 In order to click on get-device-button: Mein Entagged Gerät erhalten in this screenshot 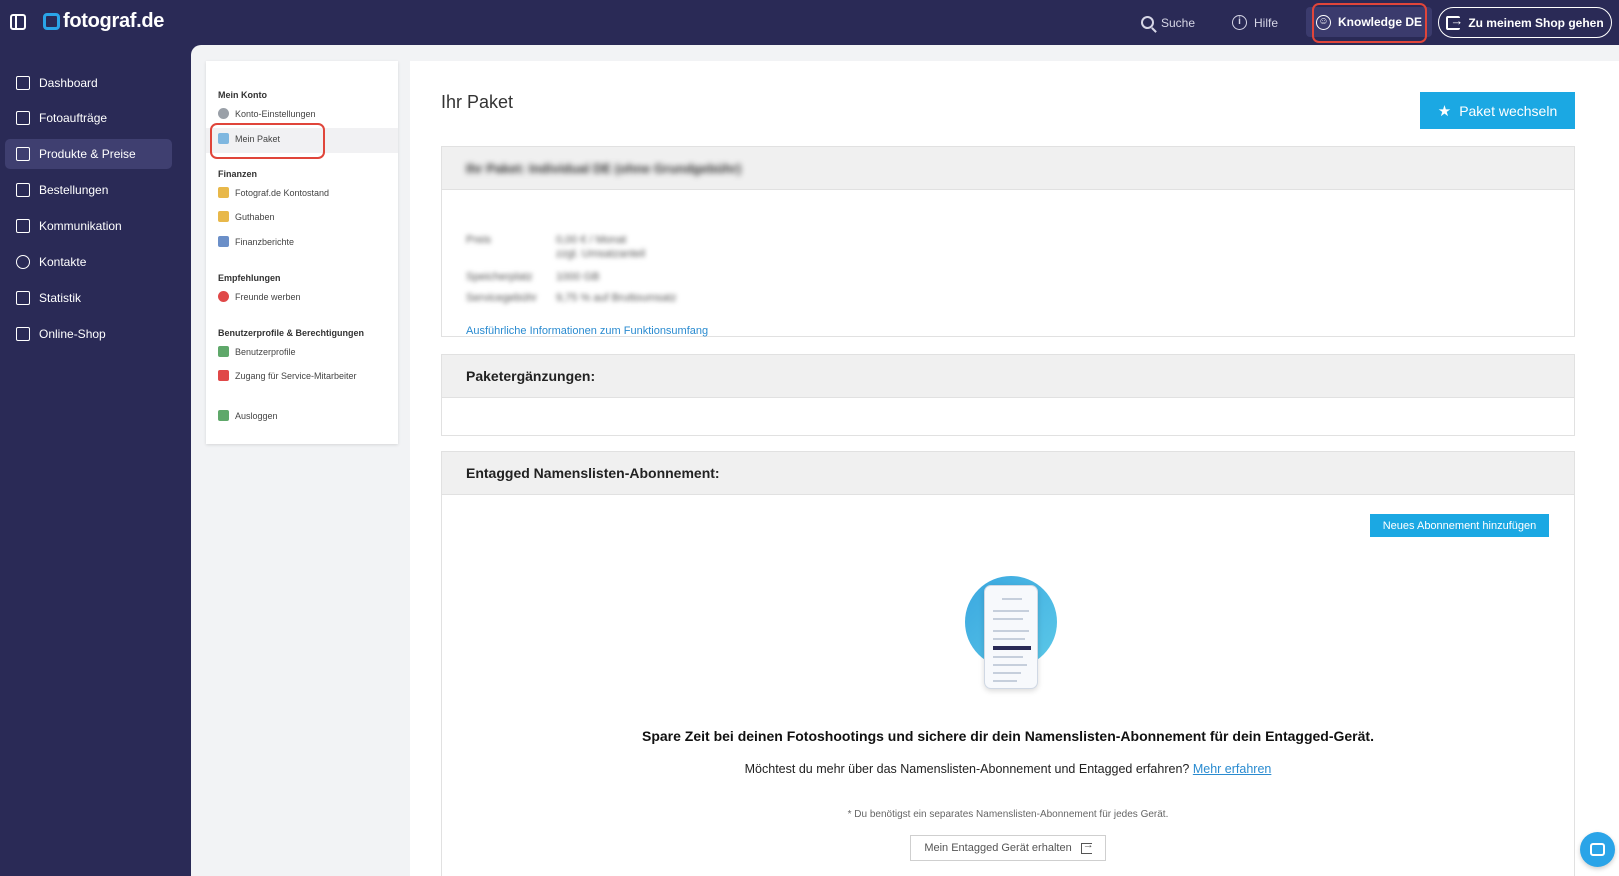, I will do `click(1008, 848)`.